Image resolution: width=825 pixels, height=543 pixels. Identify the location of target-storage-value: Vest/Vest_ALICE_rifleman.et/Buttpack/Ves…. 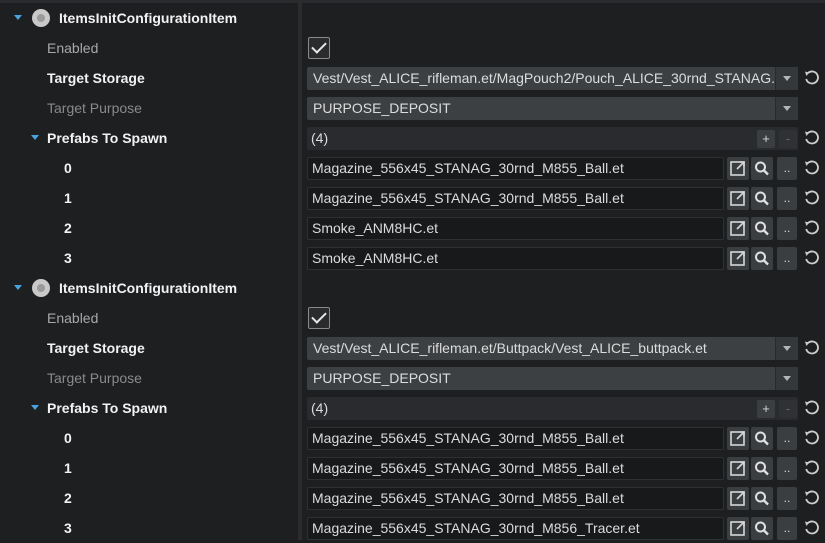
(510, 348).